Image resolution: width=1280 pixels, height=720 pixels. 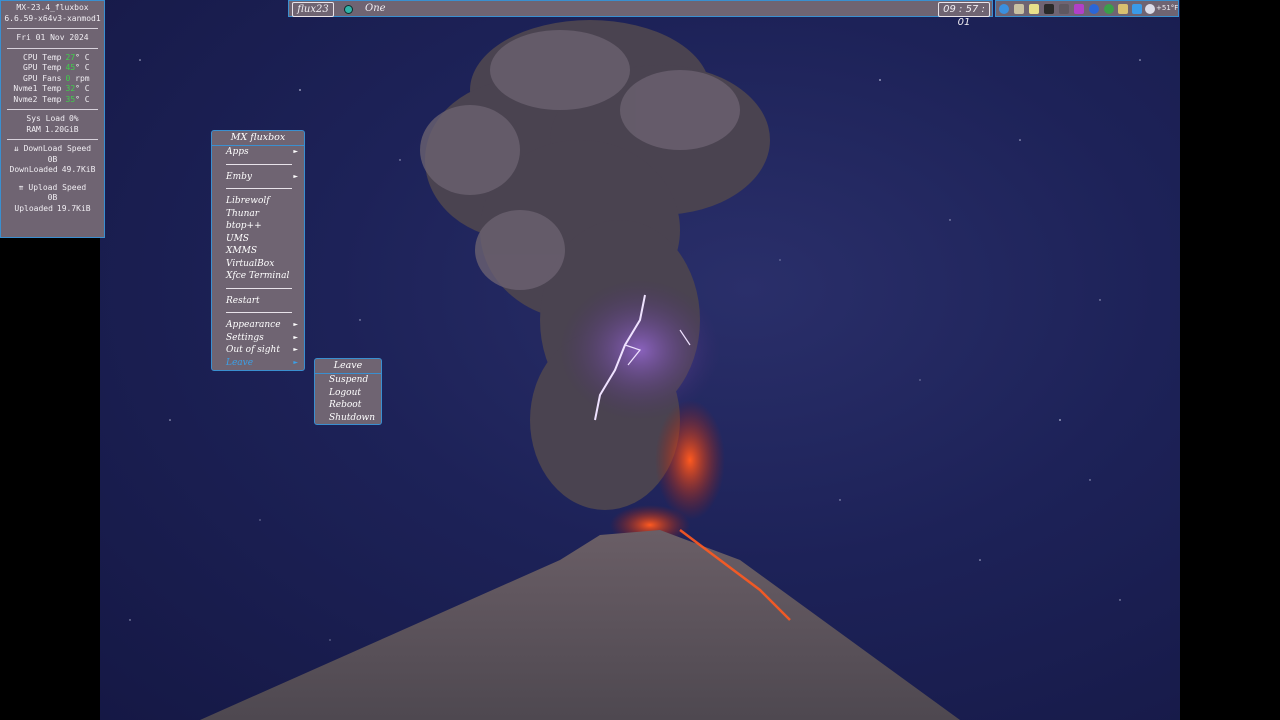 I want to click on upload-speed-value: 0B, so click(x=52, y=197).